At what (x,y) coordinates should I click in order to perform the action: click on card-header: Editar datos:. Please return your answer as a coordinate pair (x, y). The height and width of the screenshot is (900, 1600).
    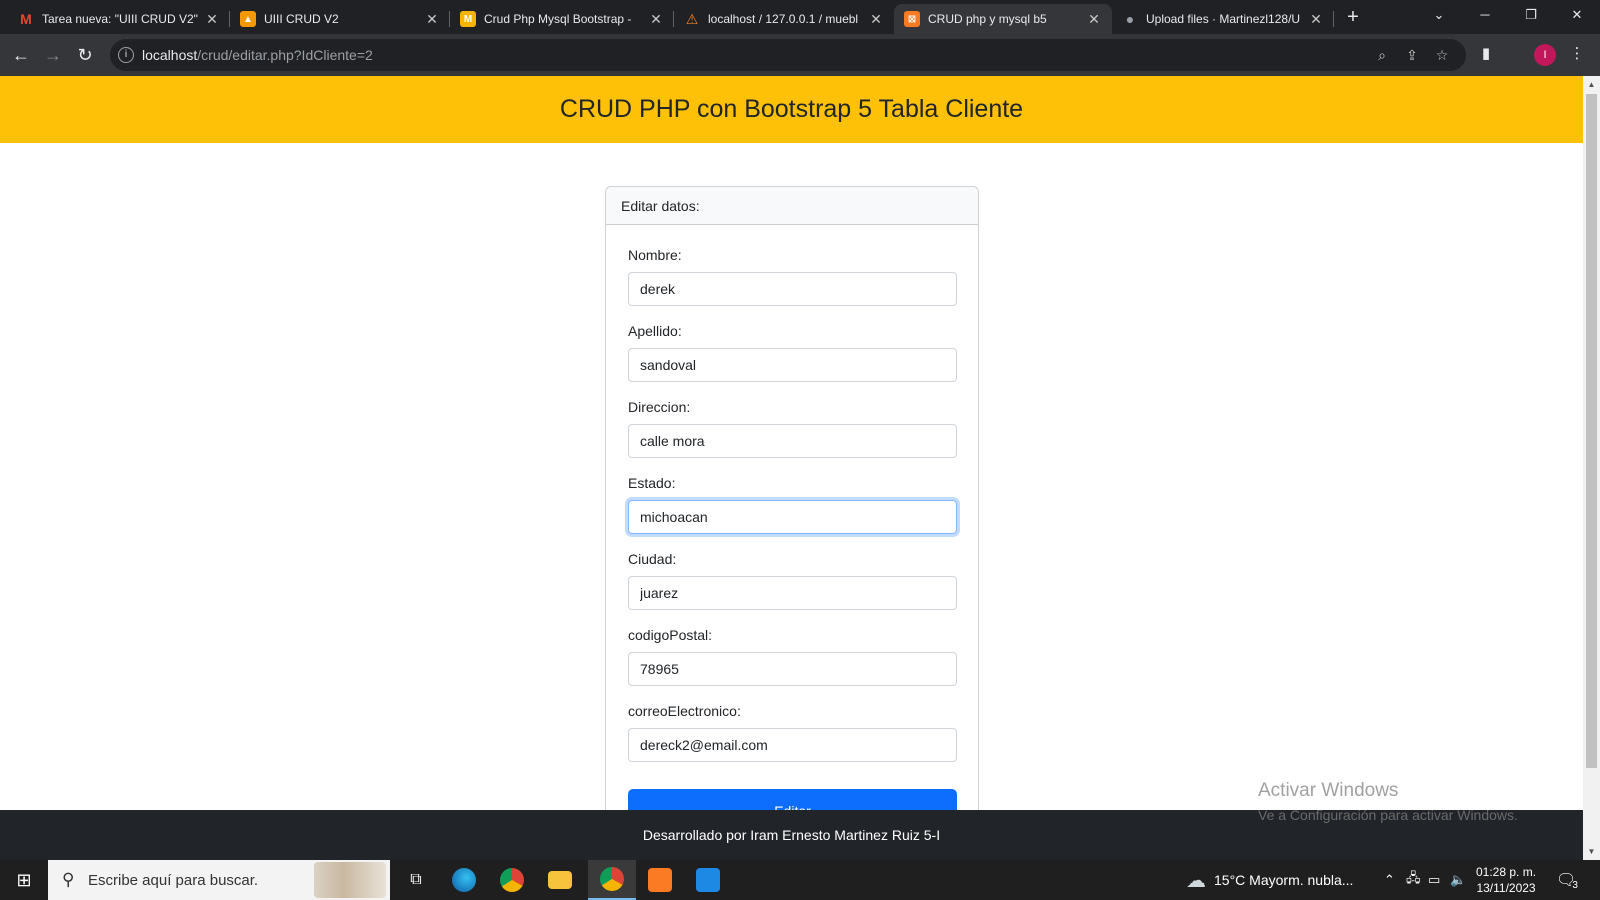
    Looking at the image, I should click on (792, 206).